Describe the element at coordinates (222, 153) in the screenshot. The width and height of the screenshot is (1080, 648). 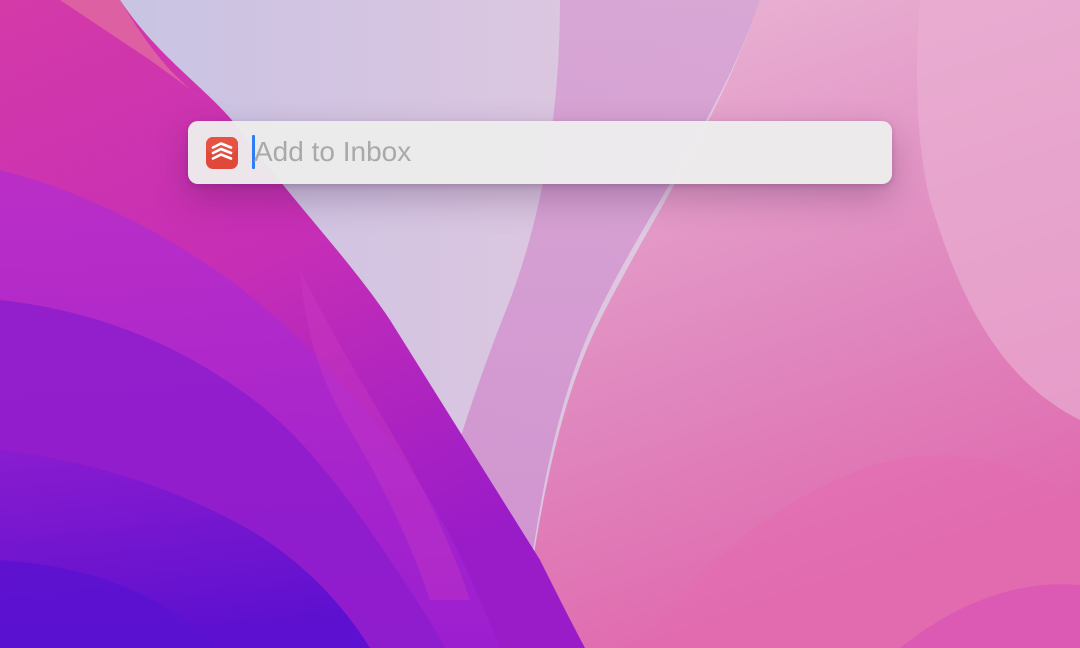
I see `todoist-icon` at that location.